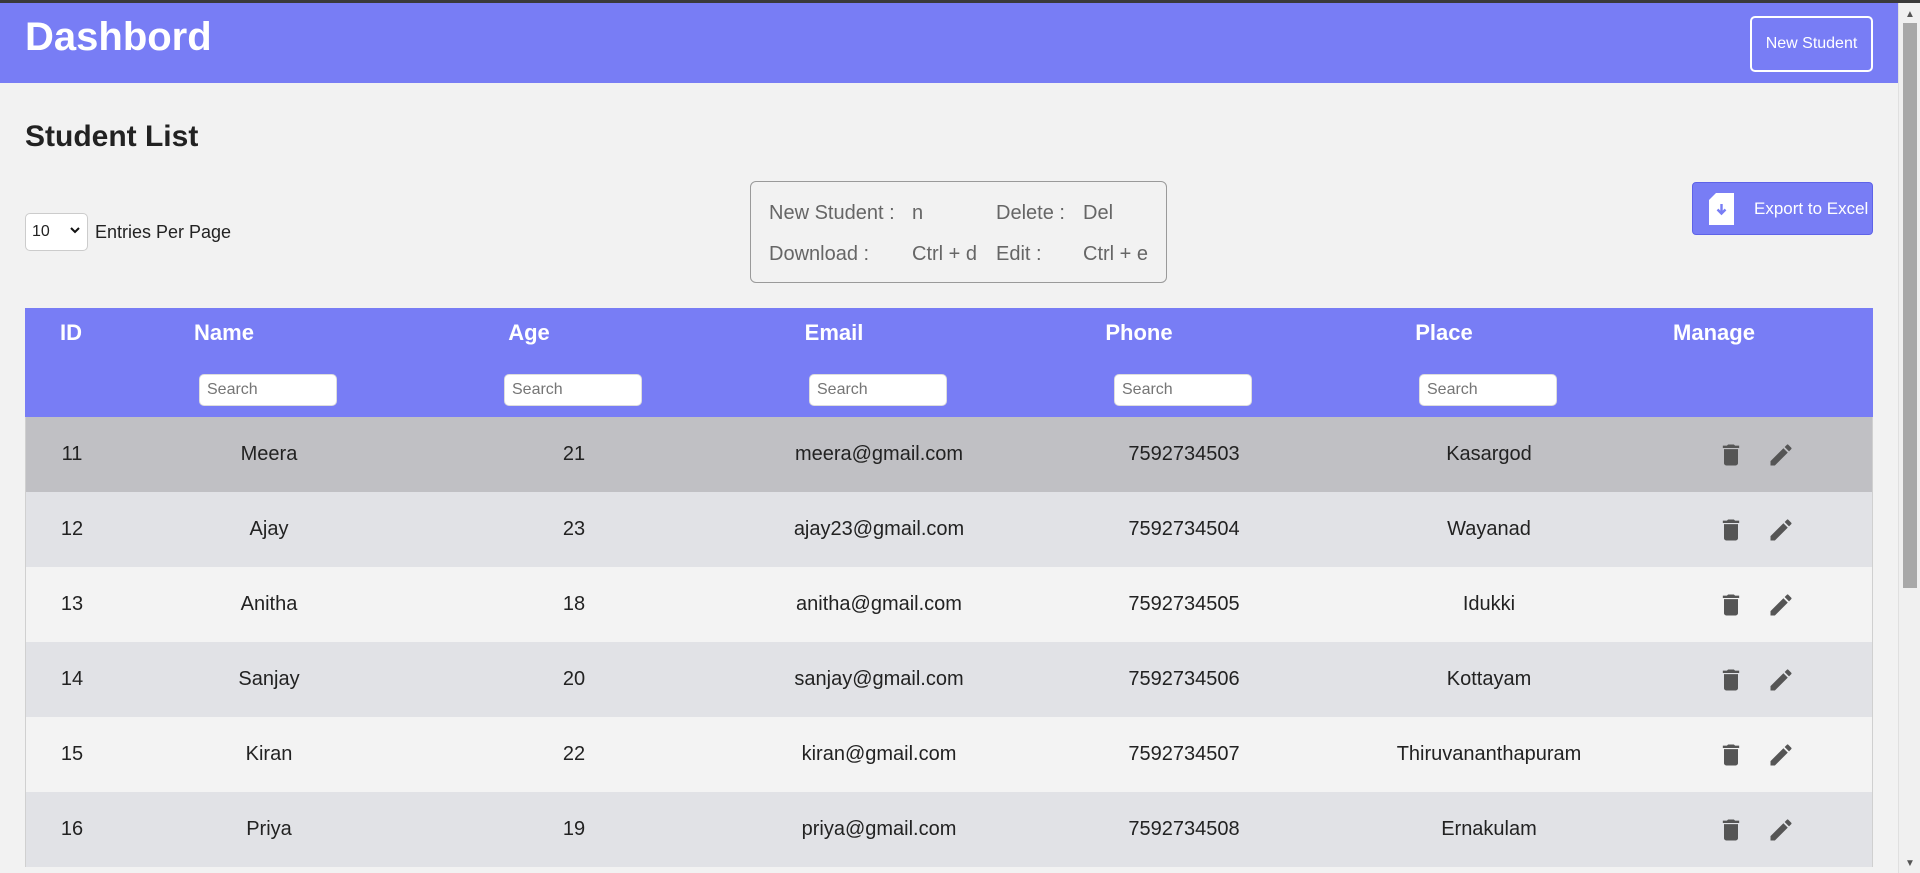  What do you see at coordinates (1811, 44) in the screenshot?
I see `new-student-button: New Student` at bounding box center [1811, 44].